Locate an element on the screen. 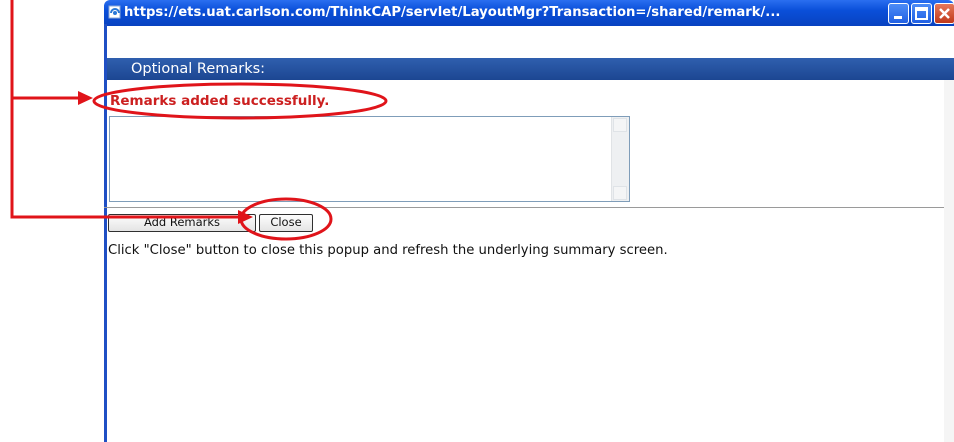 Image resolution: width=954 pixels, height=442 pixels. scroll-down-arrow is located at coordinates (620, 193).